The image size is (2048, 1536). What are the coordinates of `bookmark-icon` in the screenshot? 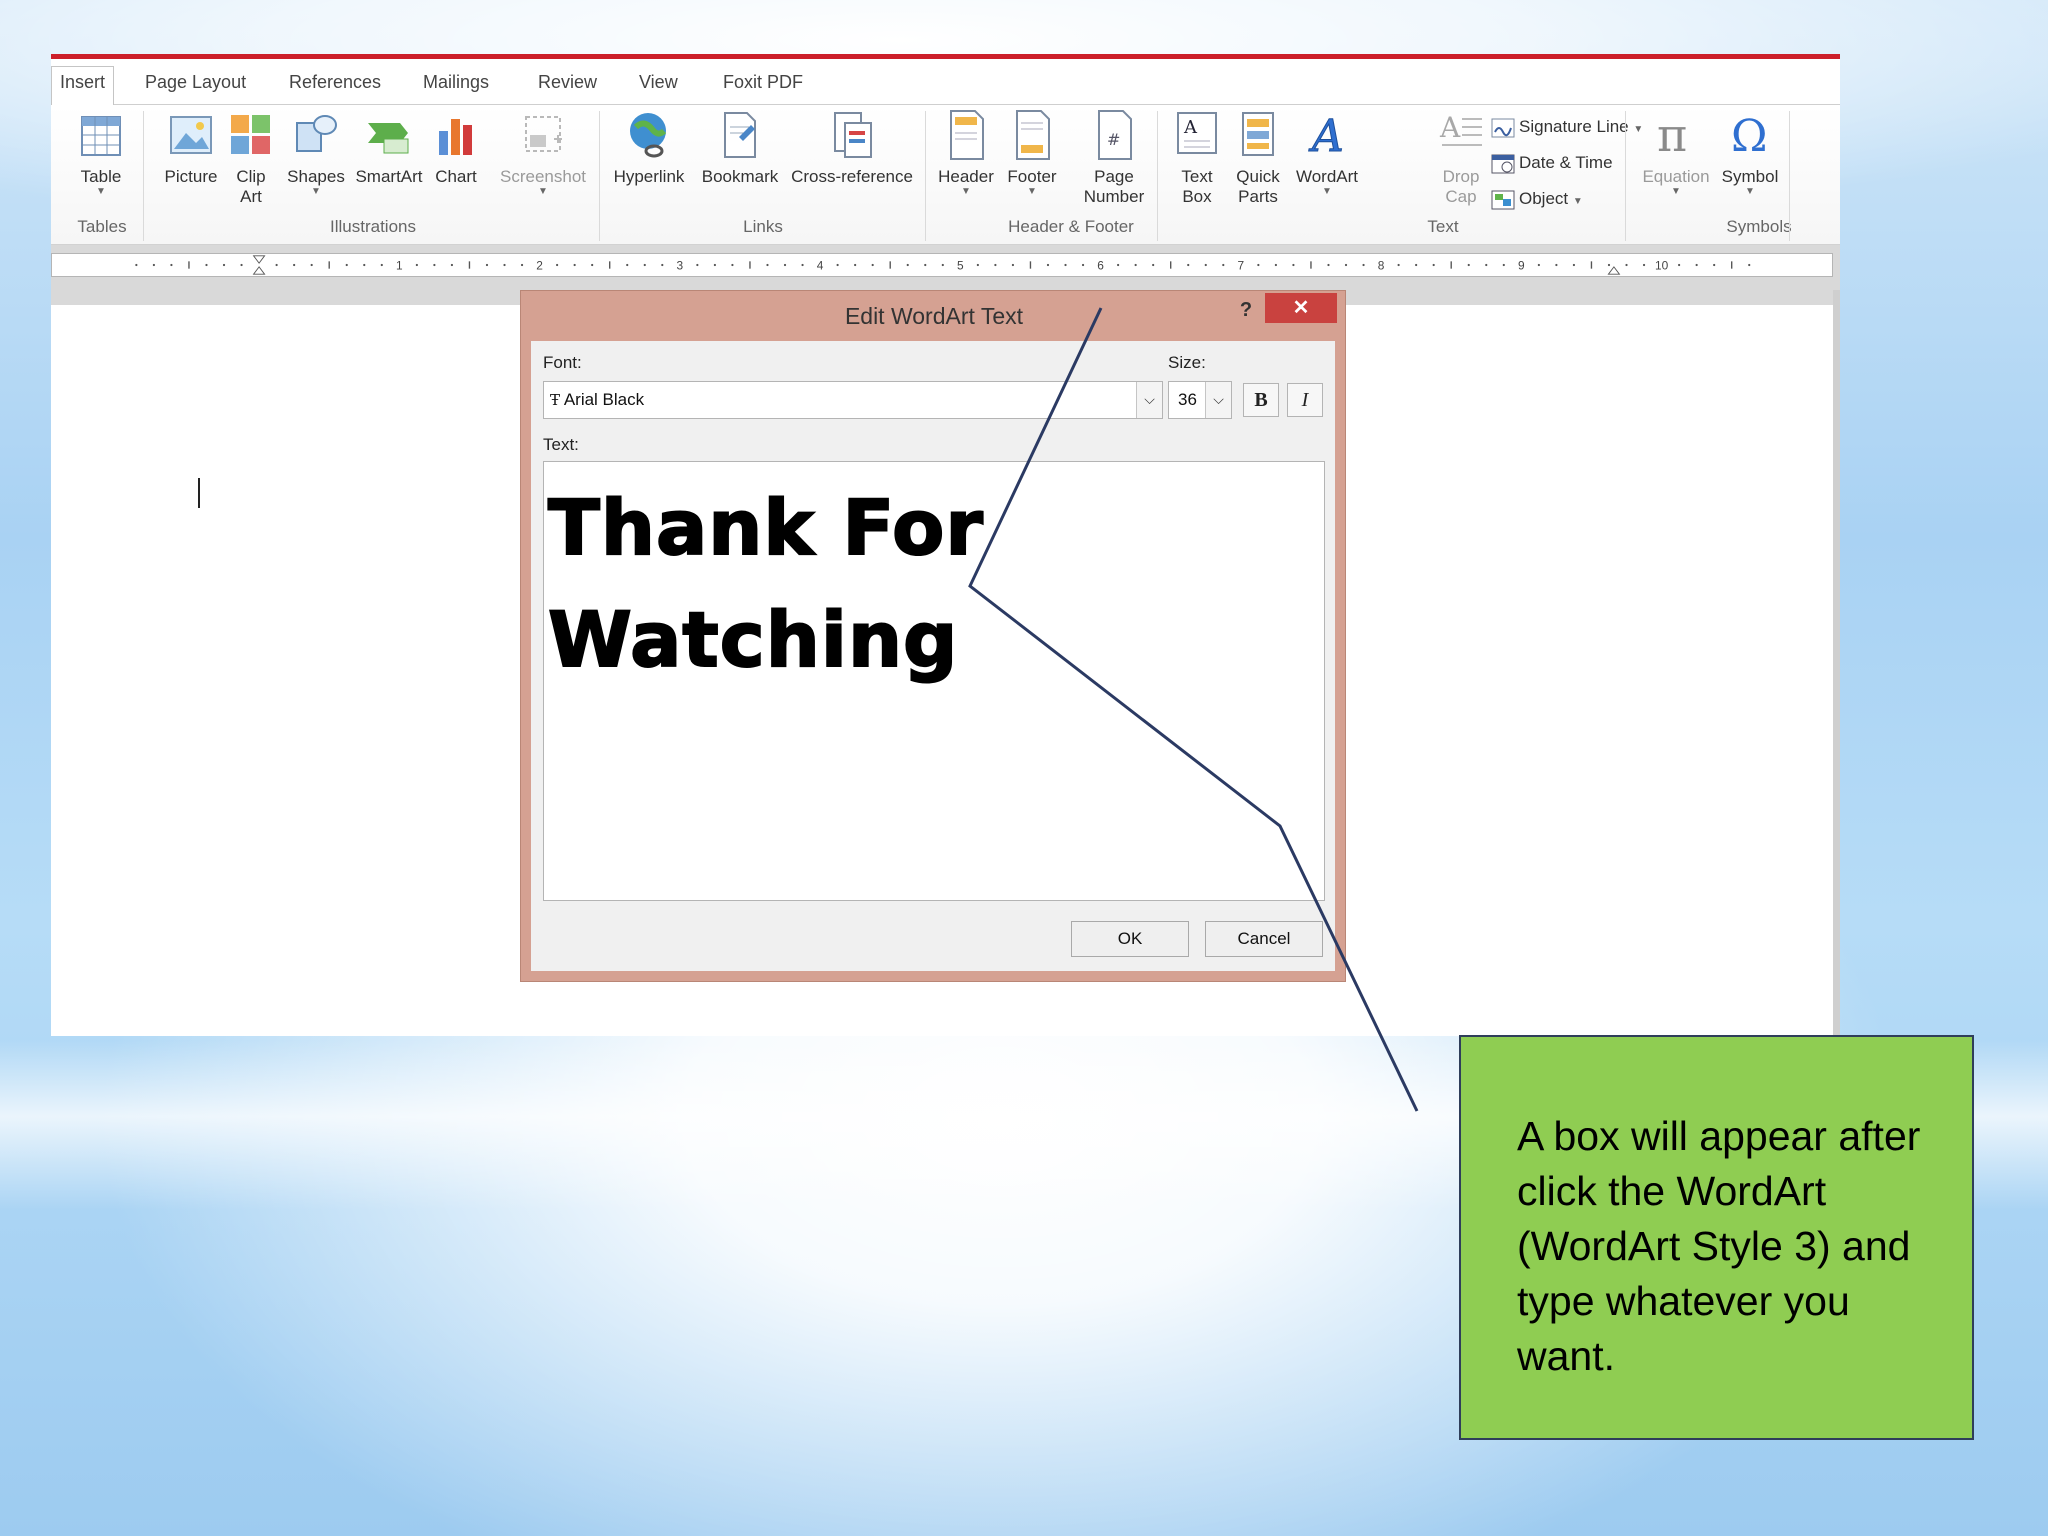 It's located at (740, 135).